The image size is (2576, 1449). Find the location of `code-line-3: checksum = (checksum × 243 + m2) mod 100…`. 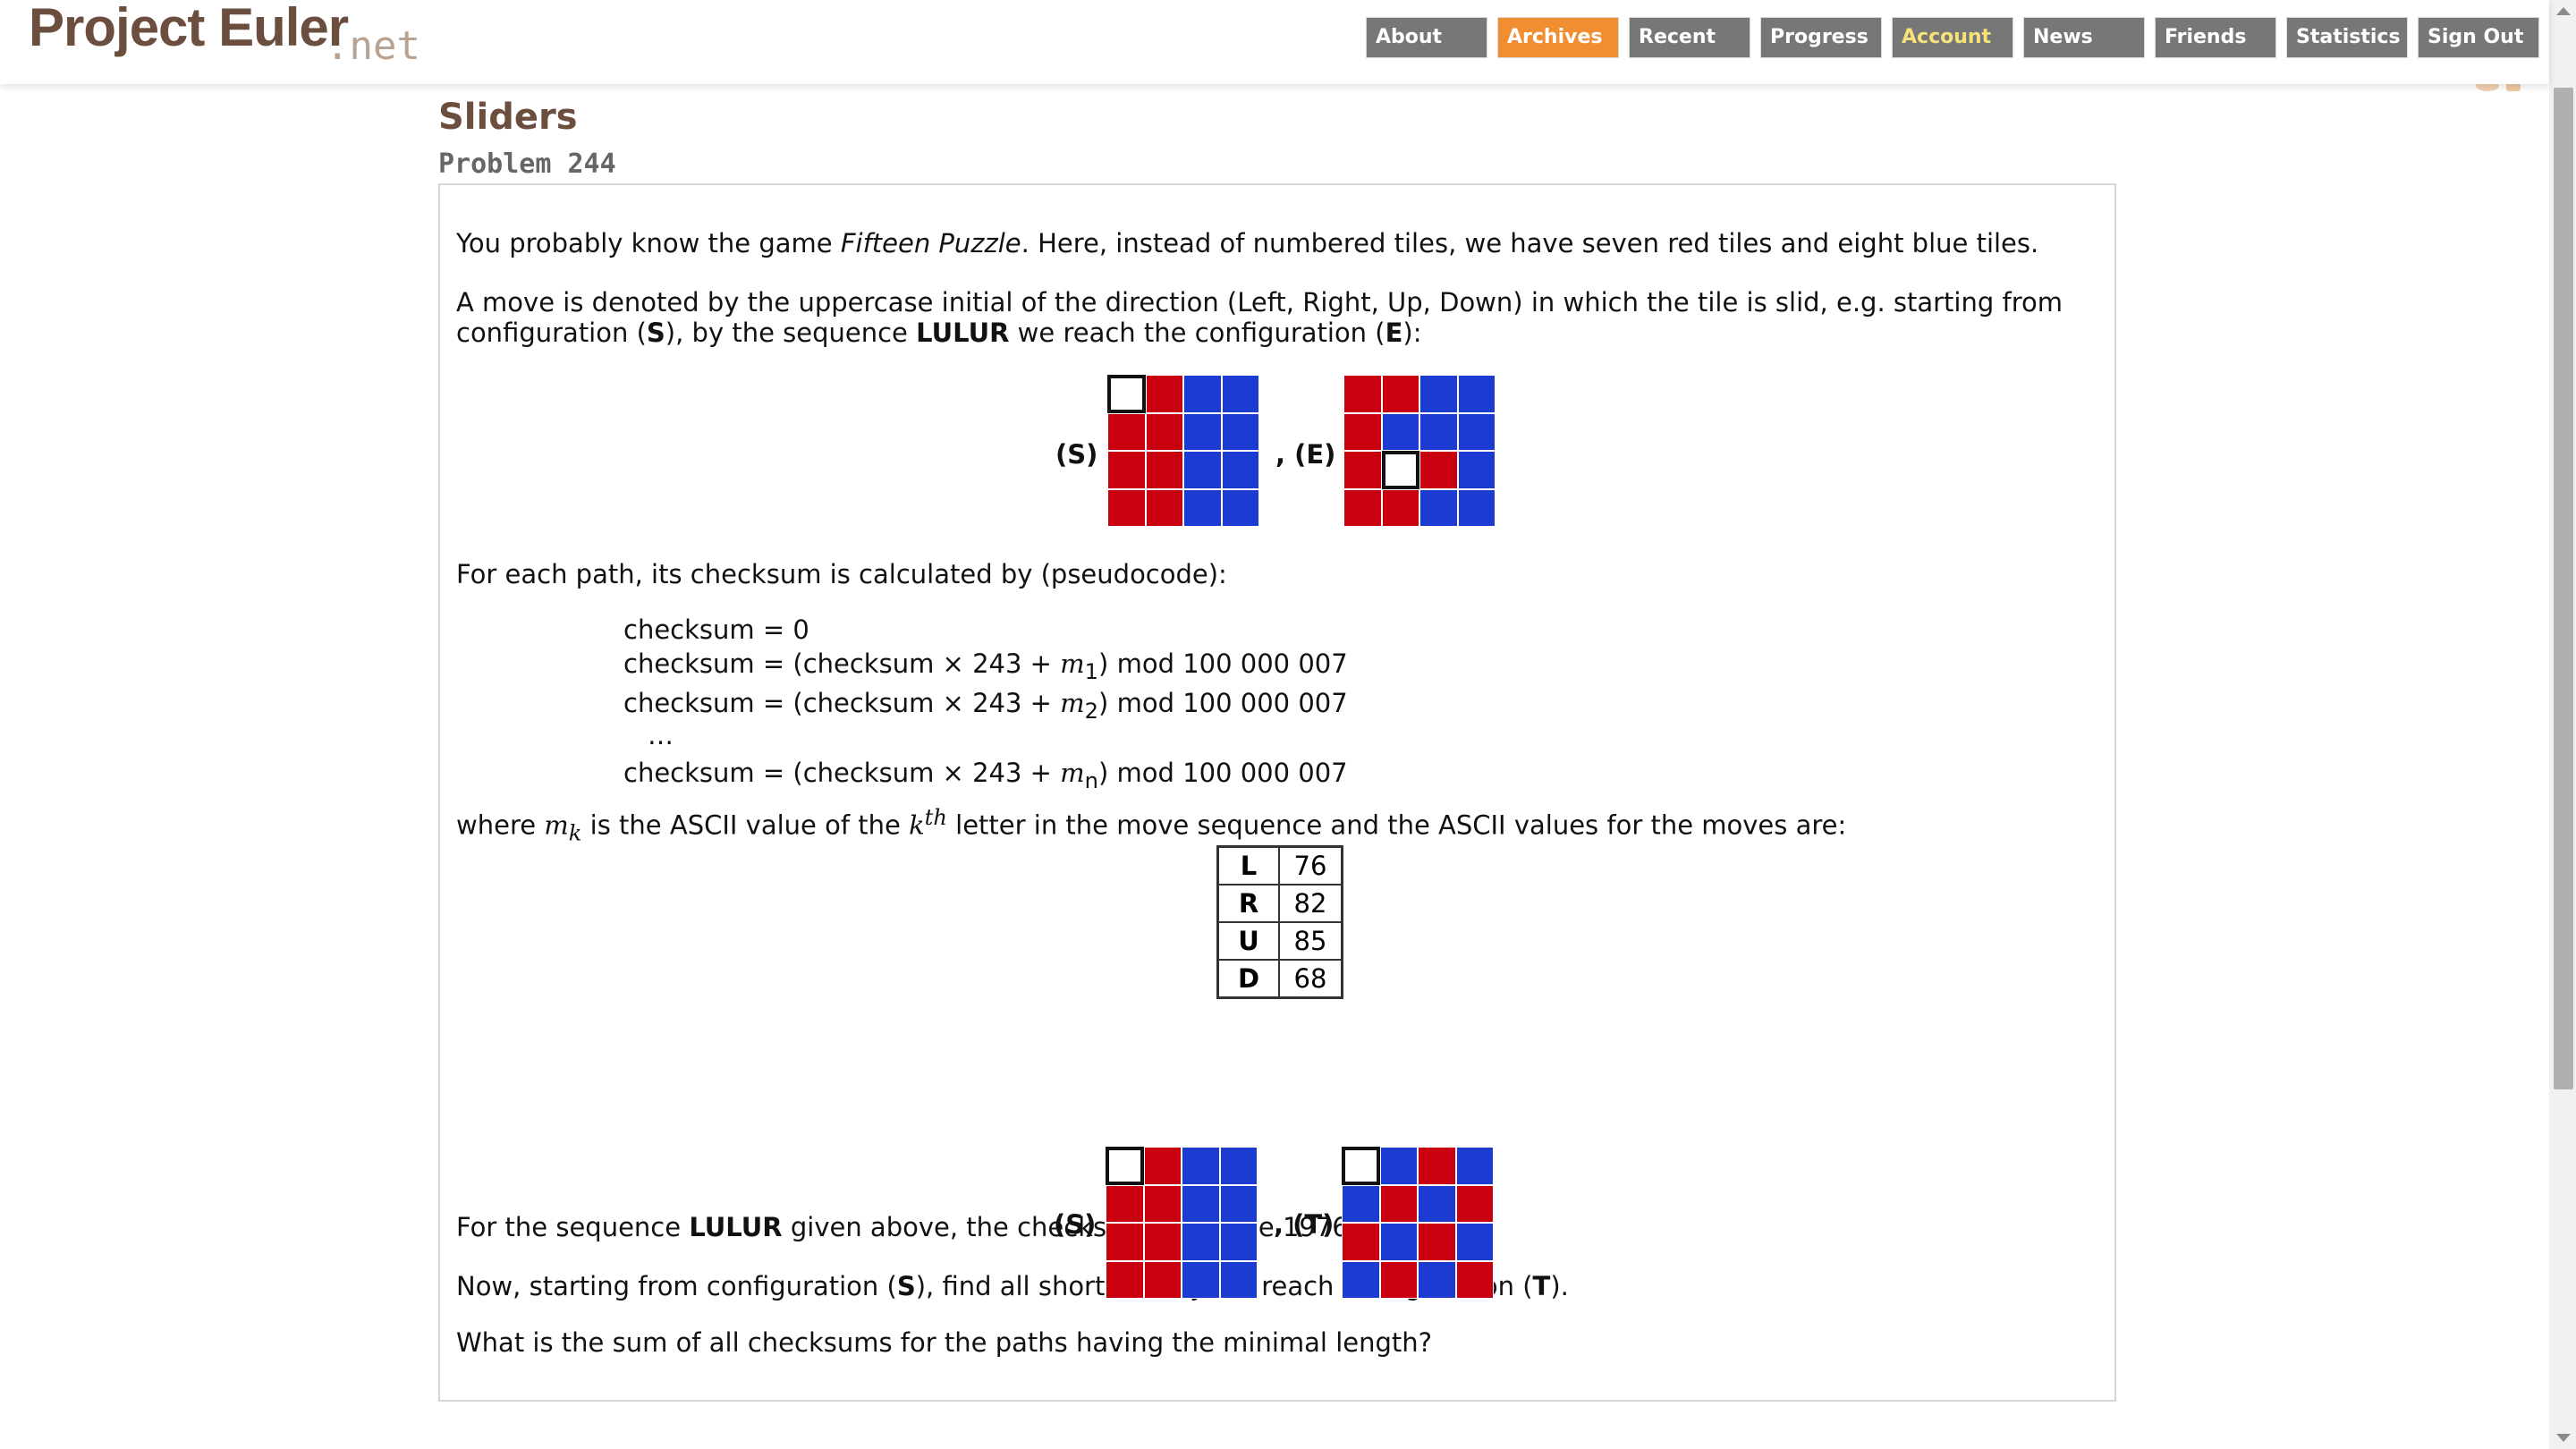

code-line-3: checksum = (checksum × 243 + m2) mod 100… is located at coordinates (985, 706).